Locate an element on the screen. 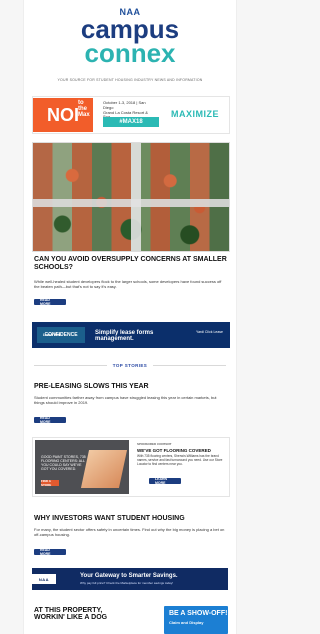  confidence-headline: Simplify lease forms management. is located at coordinates (124, 336).